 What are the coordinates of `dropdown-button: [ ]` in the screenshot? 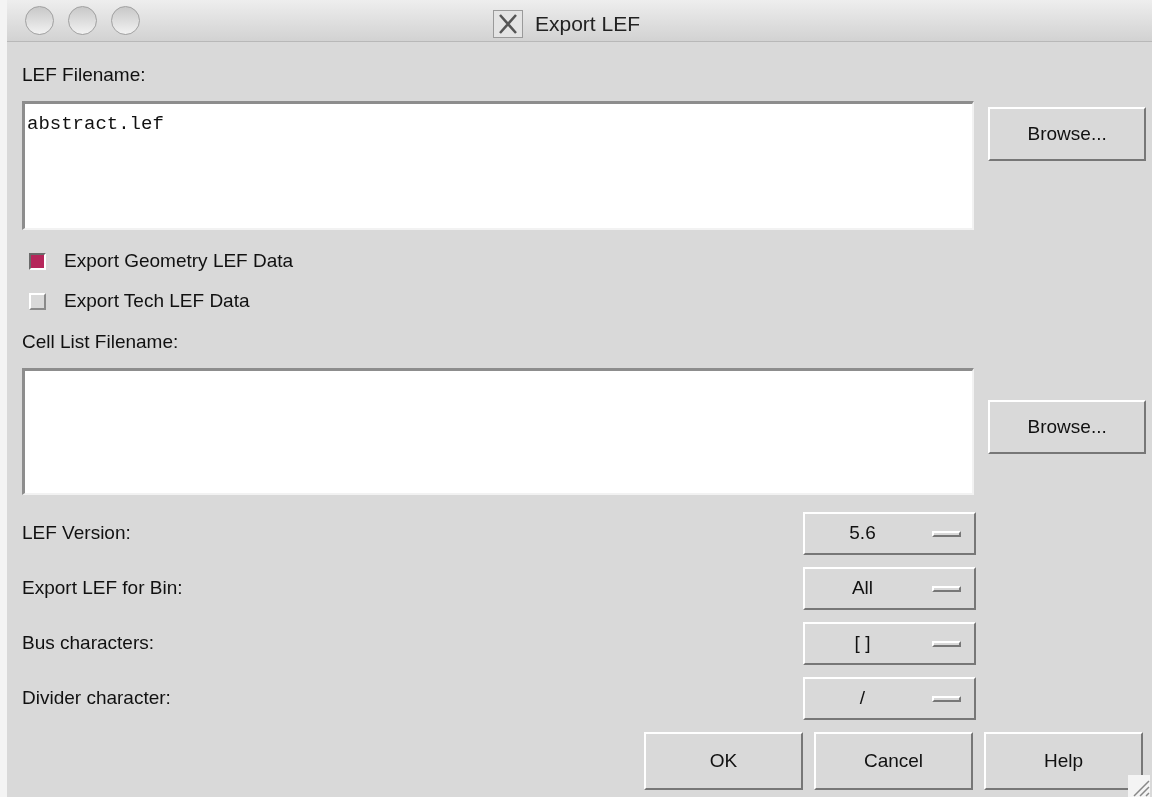 It's located at (889, 643).